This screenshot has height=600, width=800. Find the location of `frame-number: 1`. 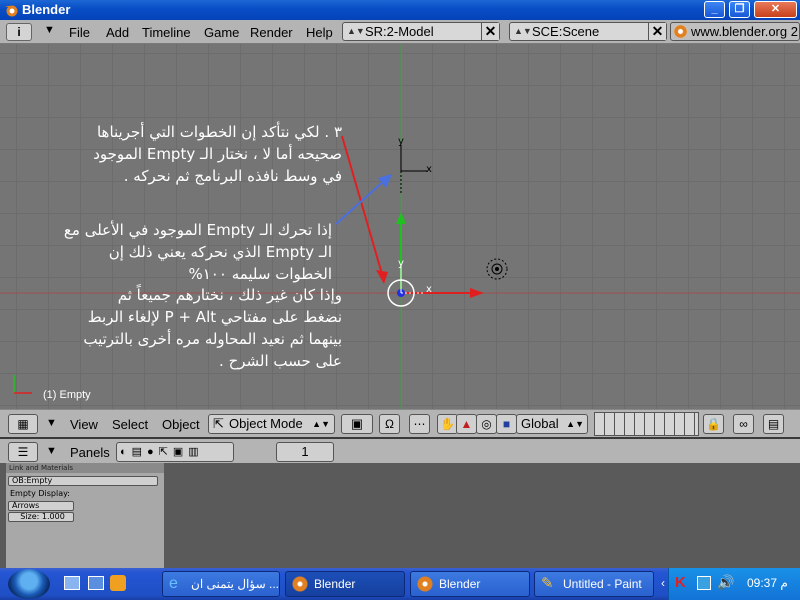

frame-number: 1 is located at coordinates (305, 451).